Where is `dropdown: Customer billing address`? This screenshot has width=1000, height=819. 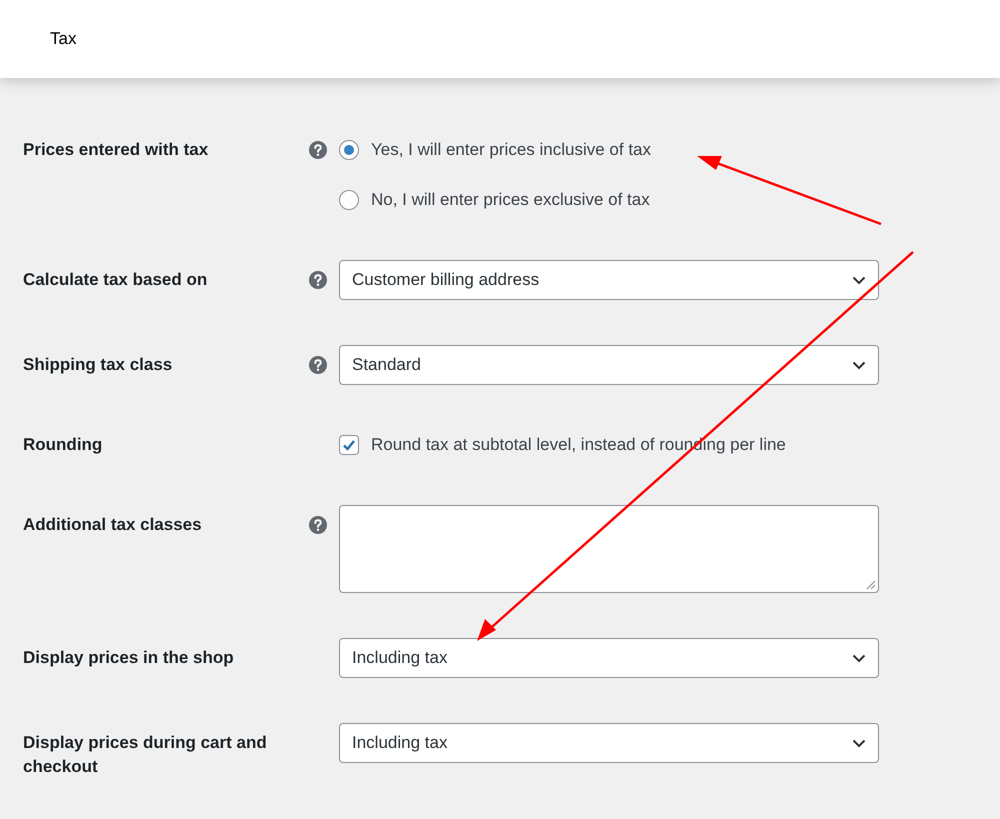 dropdown: Customer billing address is located at coordinates (609, 280).